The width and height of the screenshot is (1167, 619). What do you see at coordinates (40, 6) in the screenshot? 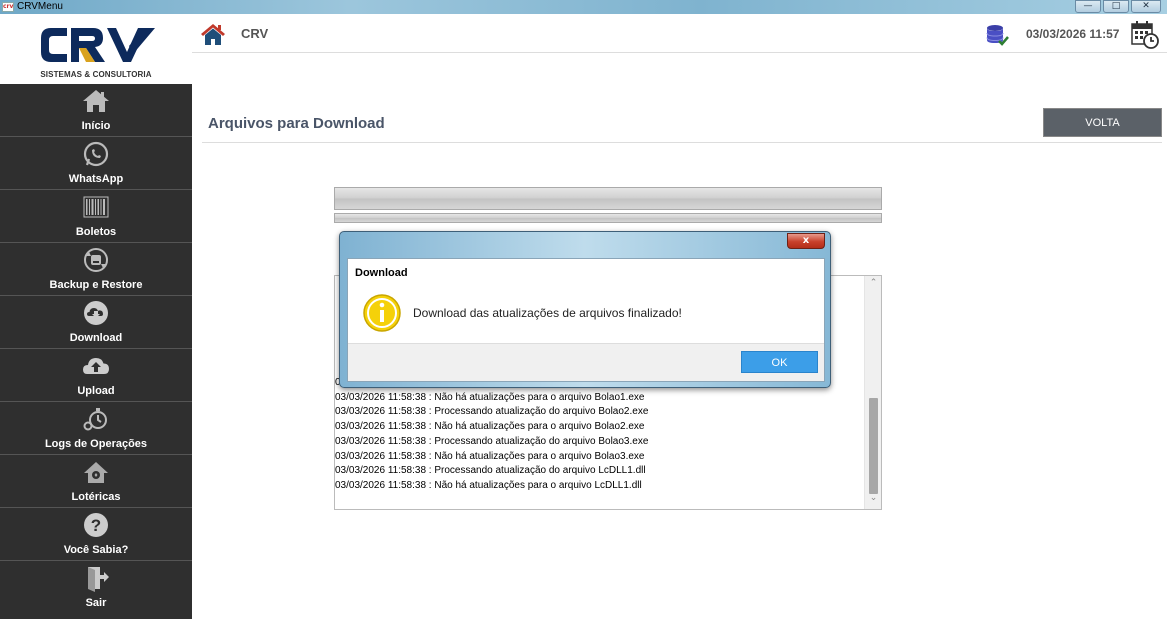
I see `window-title: CRVMenu` at bounding box center [40, 6].